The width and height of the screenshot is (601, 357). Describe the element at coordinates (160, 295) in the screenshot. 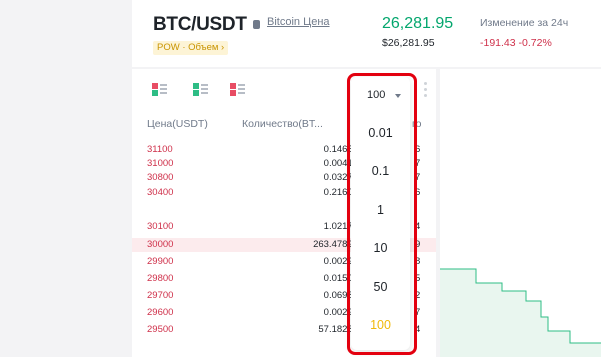

I see `ask-price: 29700` at that location.